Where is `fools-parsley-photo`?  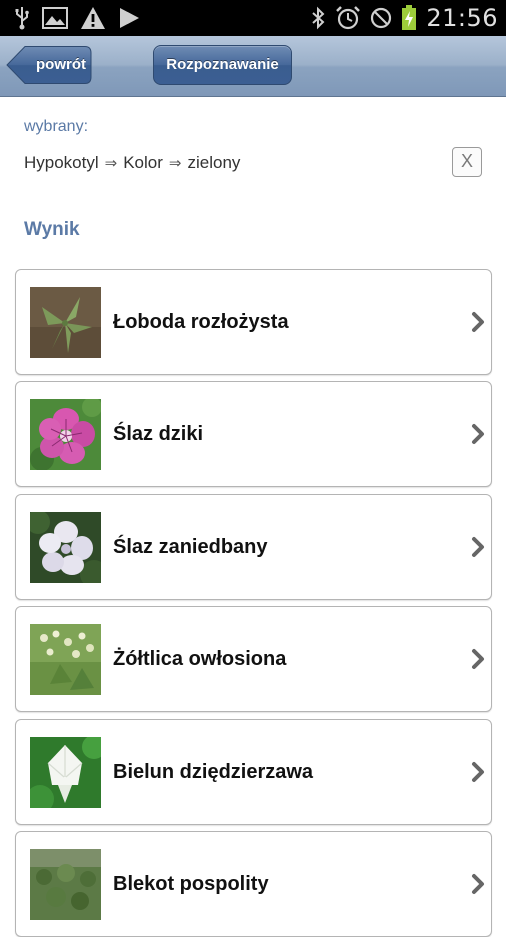 fools-parsley-photo is located at coordinates (65, 884).